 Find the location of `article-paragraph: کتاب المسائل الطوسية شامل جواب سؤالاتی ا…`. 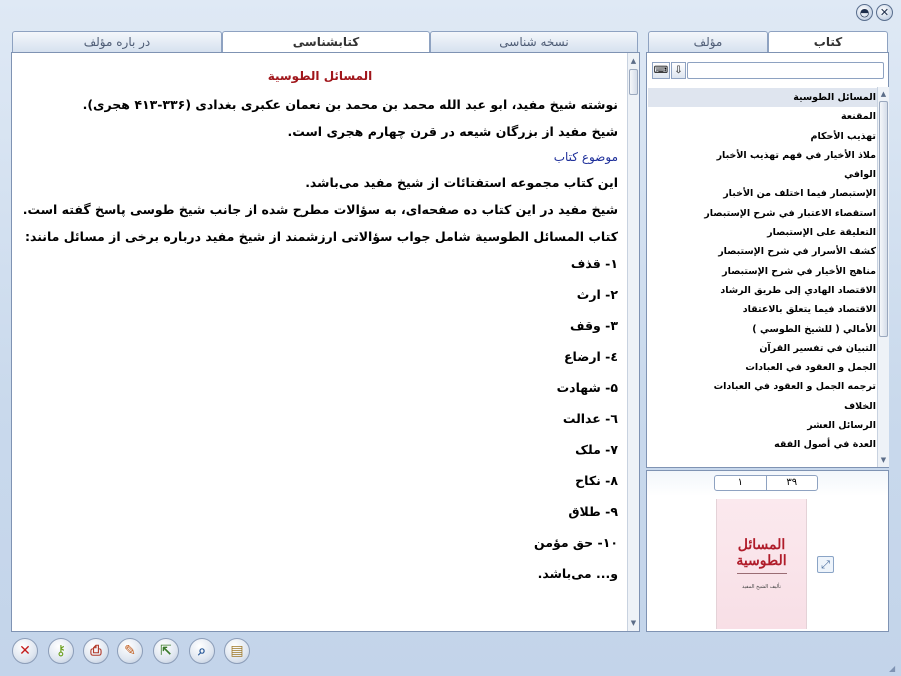

article-paragraph: کتاب المسائل الطوسية شامل جواب سؤالاتی ا… is located at coordinates (321, 236).